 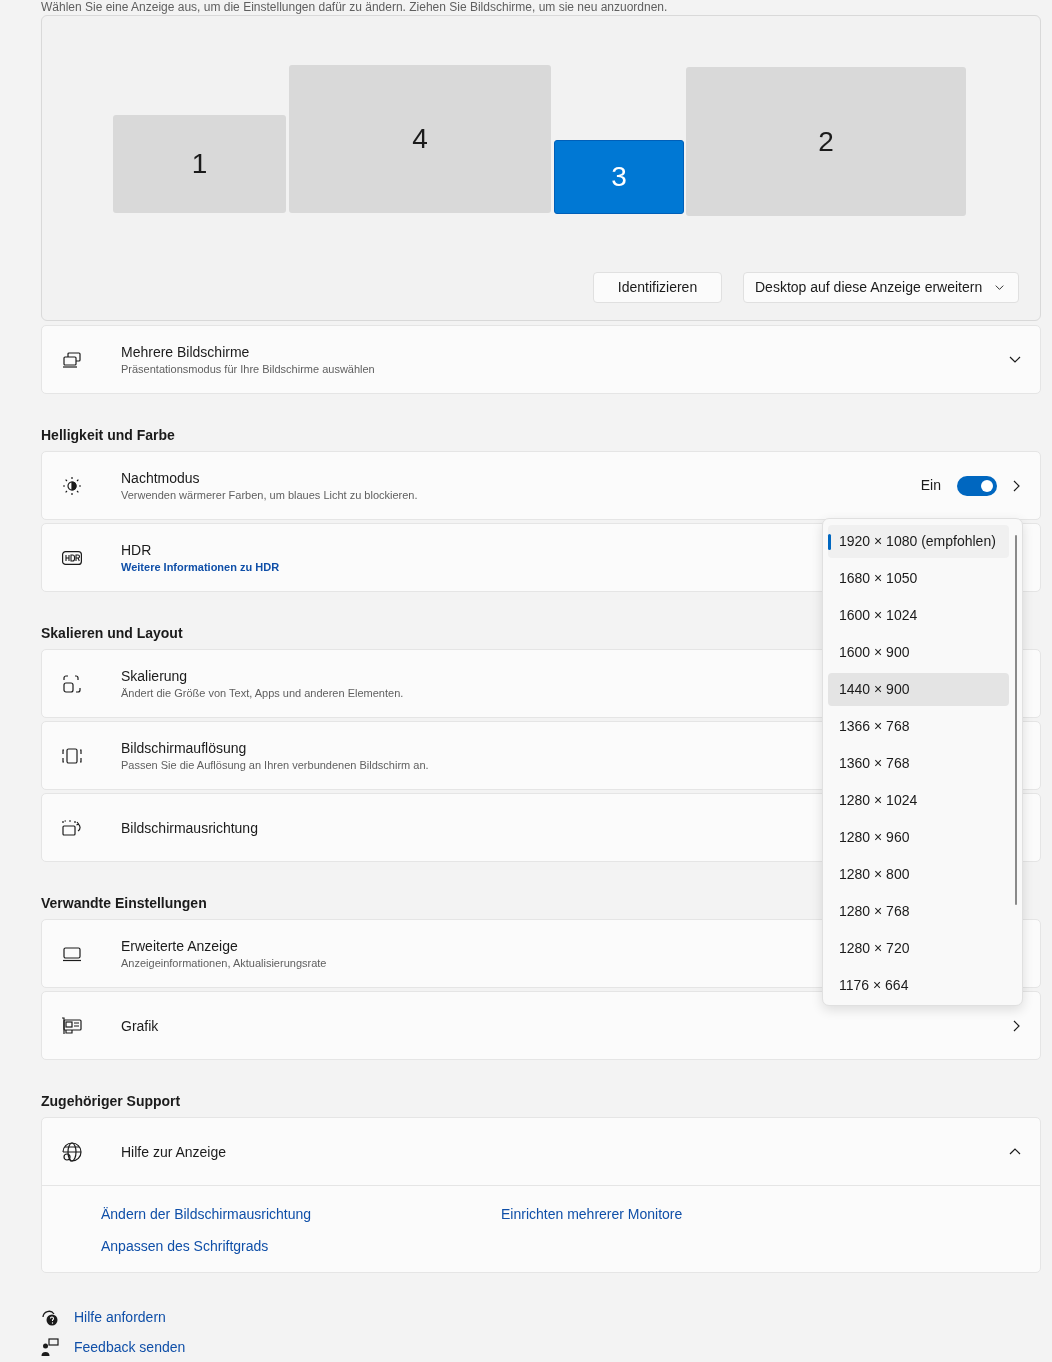 I want to click on settings-card: Grafik, so click(x=541, y=1025).